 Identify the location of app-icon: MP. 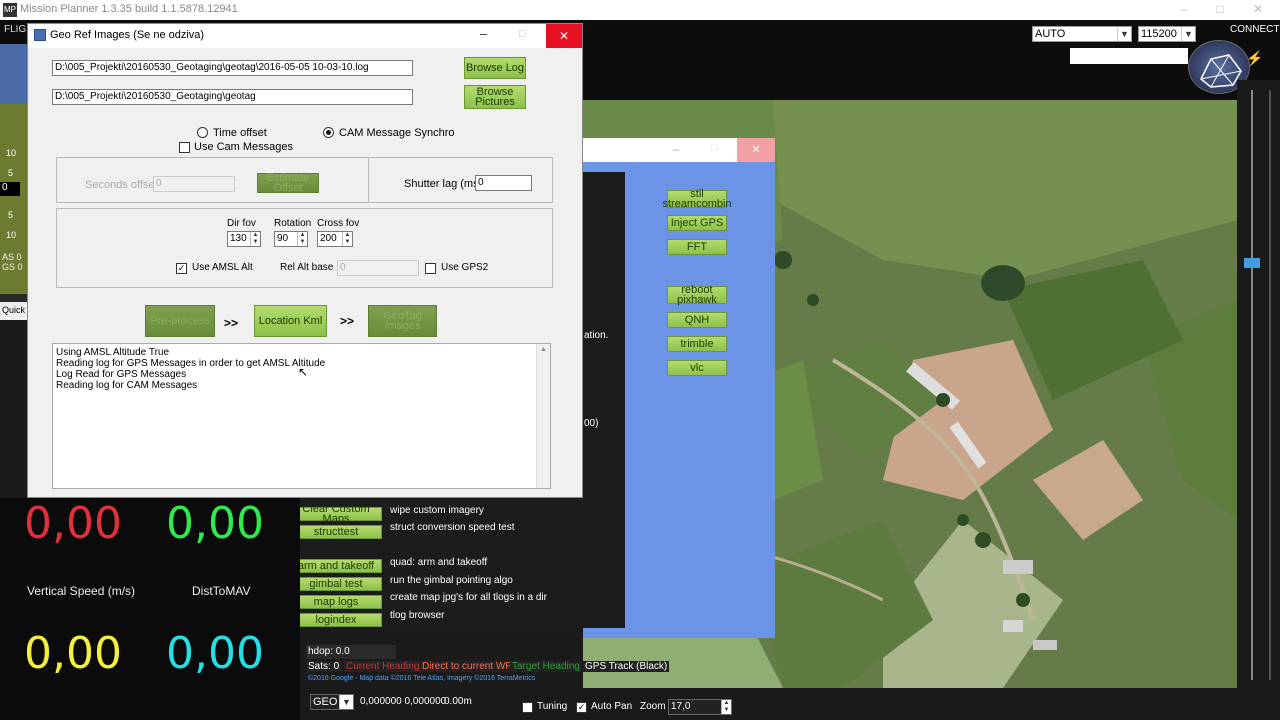
(10, 10).